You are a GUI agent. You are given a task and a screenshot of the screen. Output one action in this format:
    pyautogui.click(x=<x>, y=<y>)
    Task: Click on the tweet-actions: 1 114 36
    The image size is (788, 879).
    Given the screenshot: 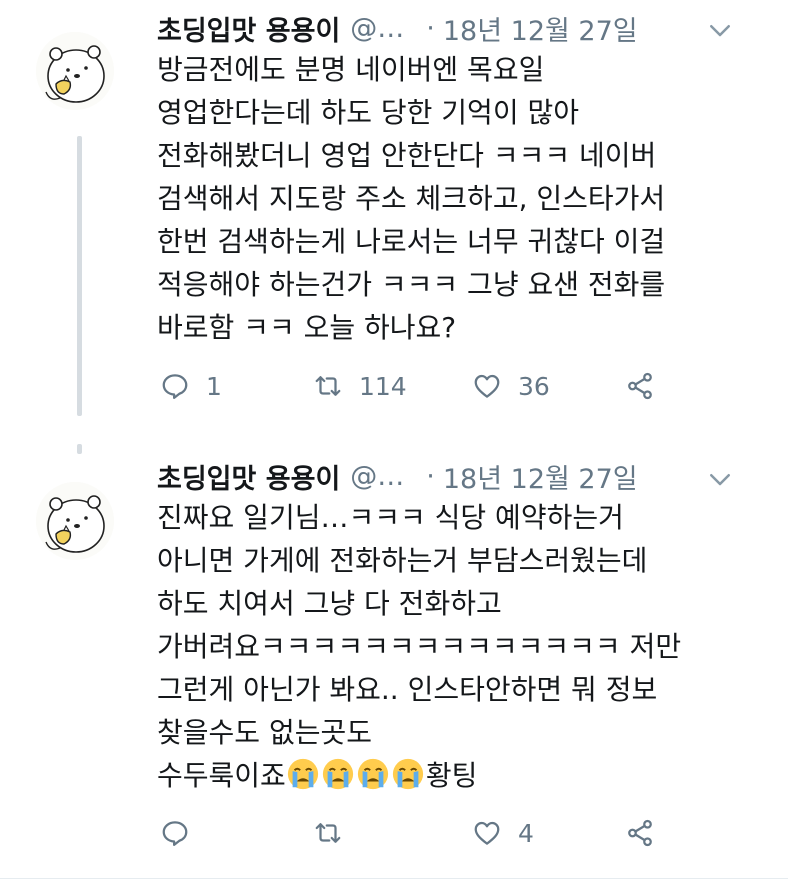 What is the action you would take?
    pyautogui.click(x=437, y=386)
    